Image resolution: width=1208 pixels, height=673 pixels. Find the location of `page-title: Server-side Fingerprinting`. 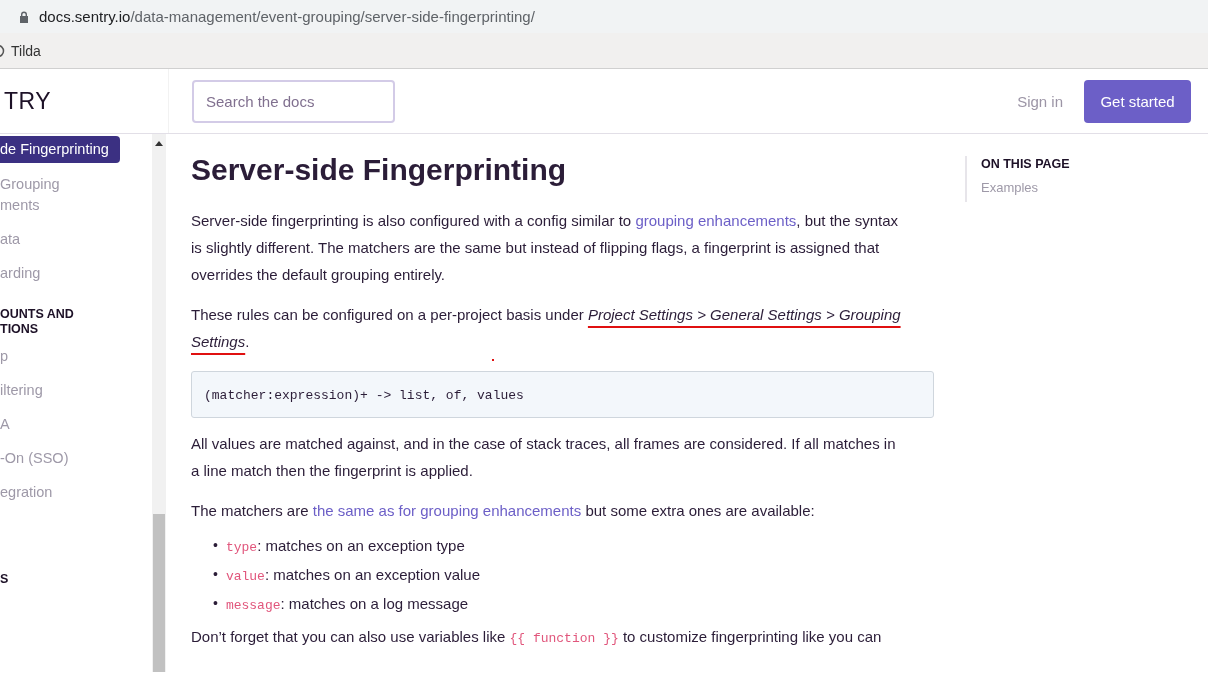

page-title: Server-side Fingerprinting is located at coordinates (379, 170).